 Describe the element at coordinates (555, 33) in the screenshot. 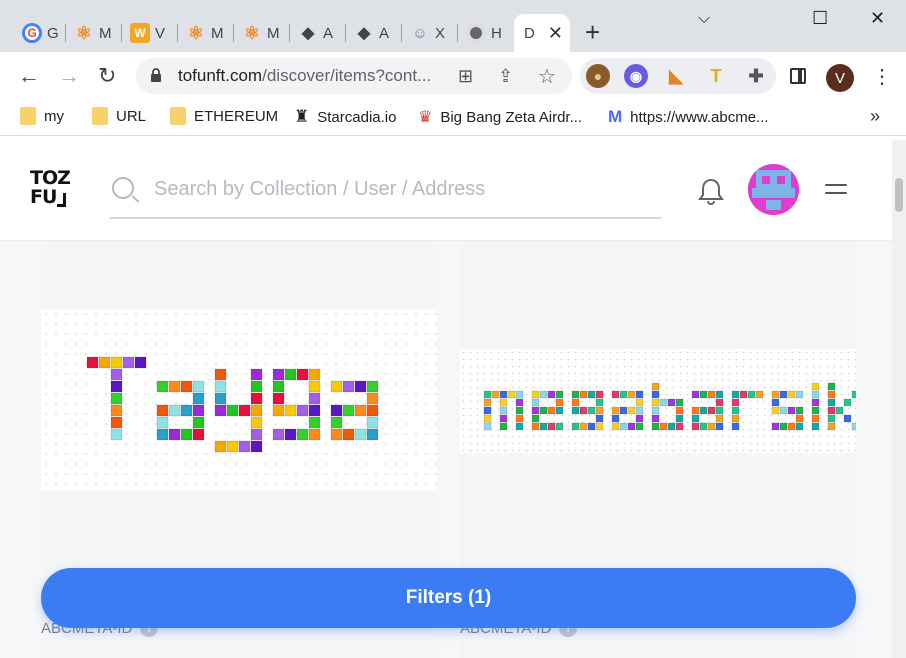

I see `close-tab-icon: ✕` at that location.